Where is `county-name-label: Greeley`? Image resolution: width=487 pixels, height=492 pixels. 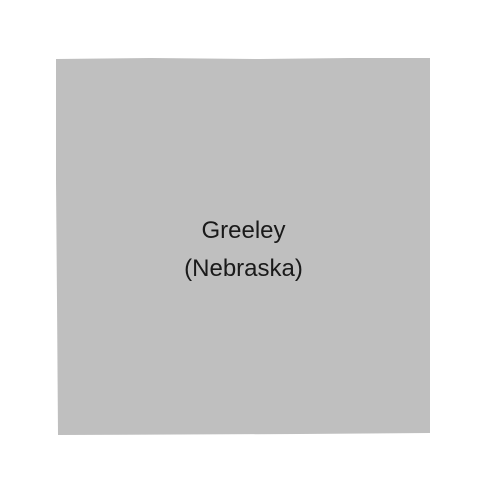
county-name-label: Greeley is located at coordinates (243, 230).